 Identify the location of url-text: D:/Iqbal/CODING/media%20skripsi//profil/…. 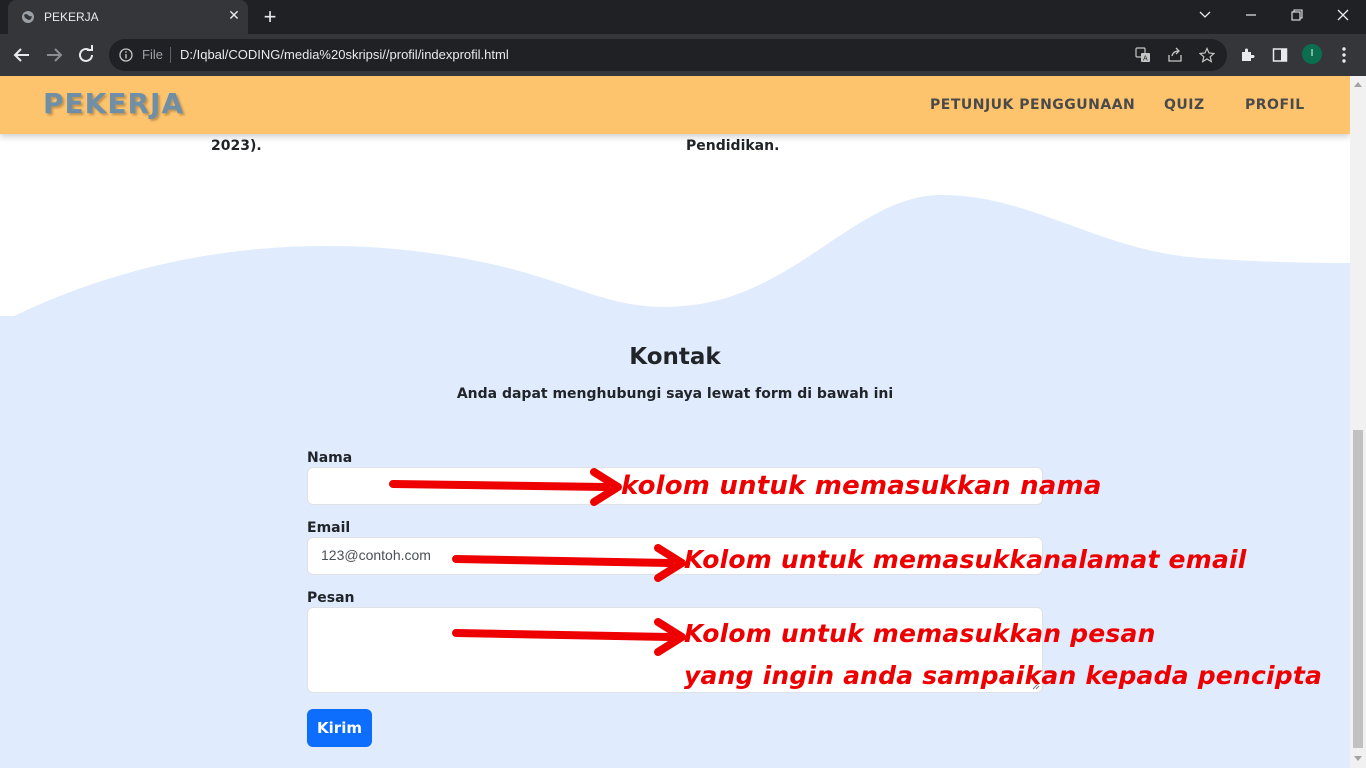
(344, 54).